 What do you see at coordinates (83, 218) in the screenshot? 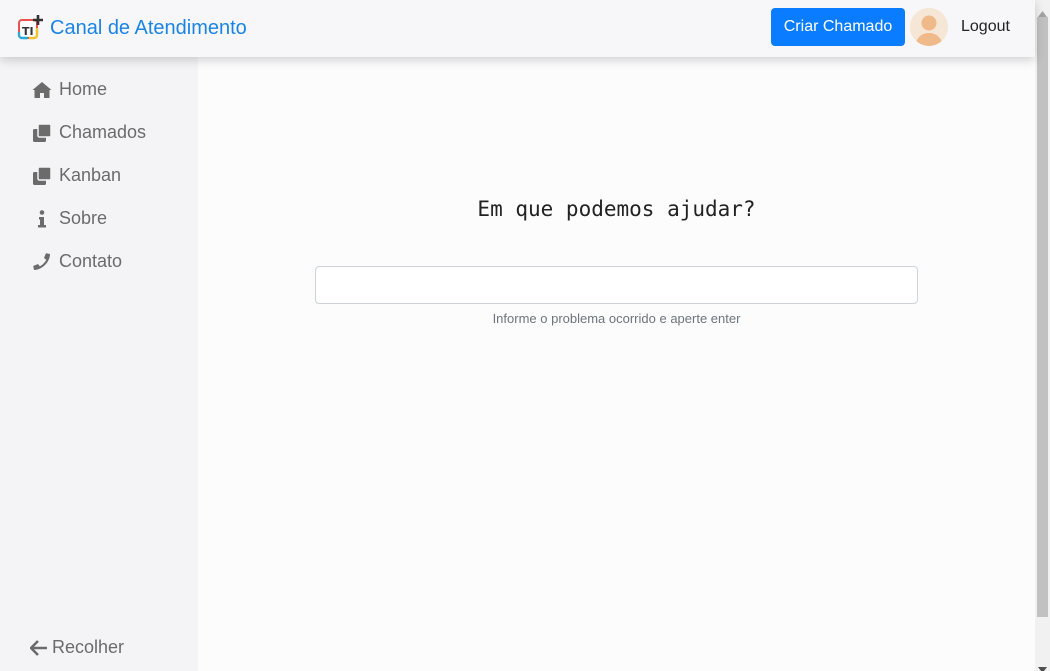
I see `sidebar-item-label: Sobre` at bounding box center [83, 218].